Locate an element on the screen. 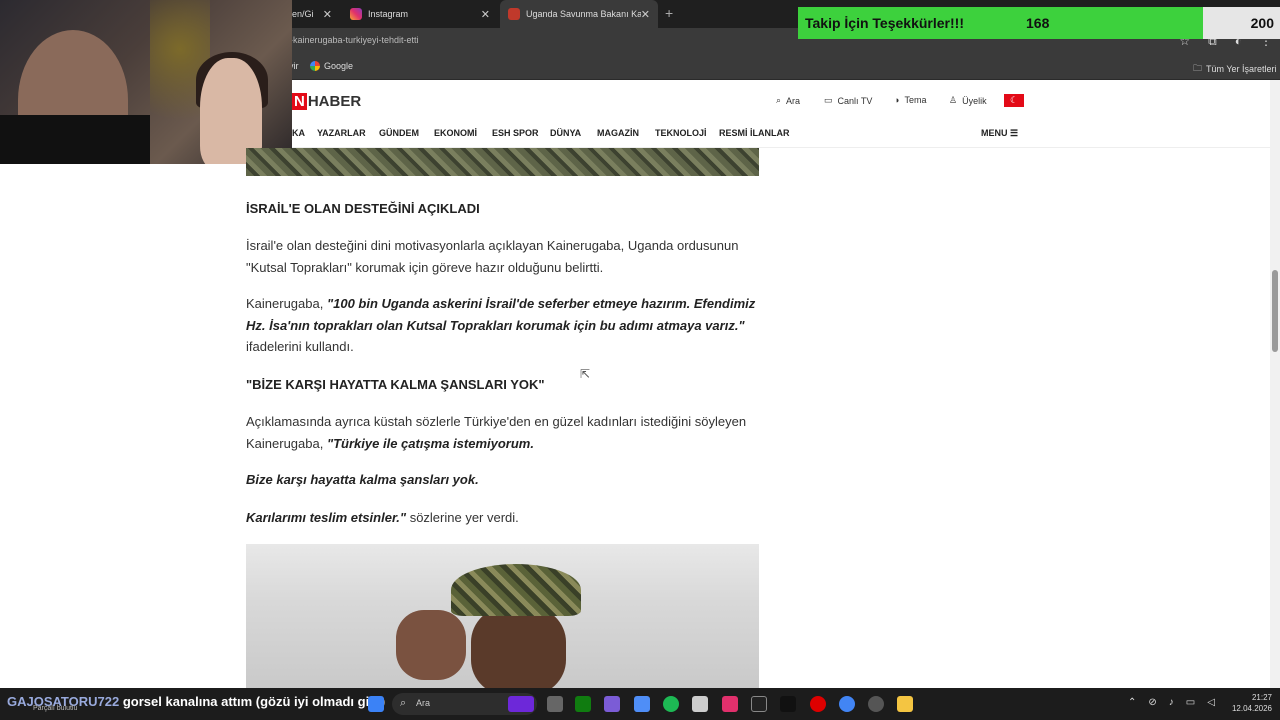  chevron-up-icon: ⌃ is located at coordinates (1132, 702).